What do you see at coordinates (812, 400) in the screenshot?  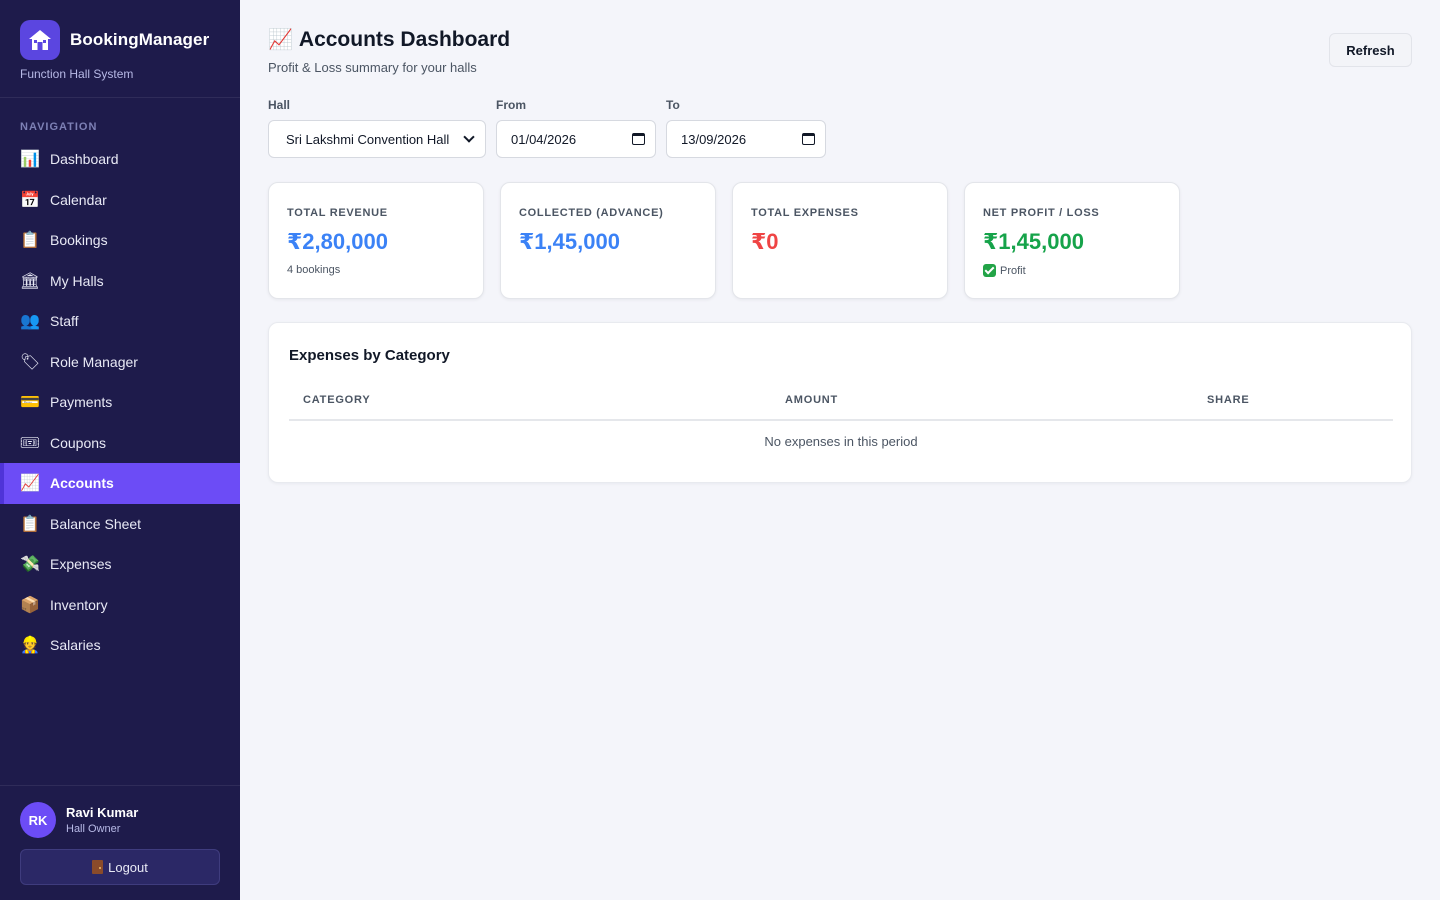 I see `column-header-amount: AMOUNT` at bounding box center [812, 400].